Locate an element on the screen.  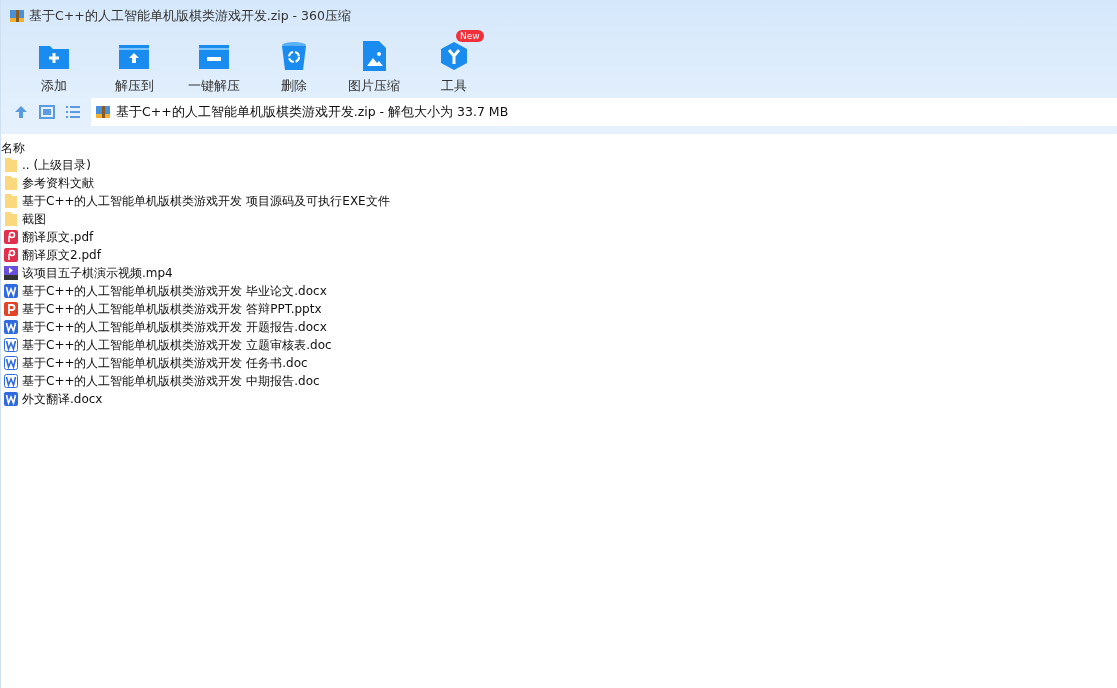
file-name: 翻译原文.pdf is located at coordinates (58, 237).